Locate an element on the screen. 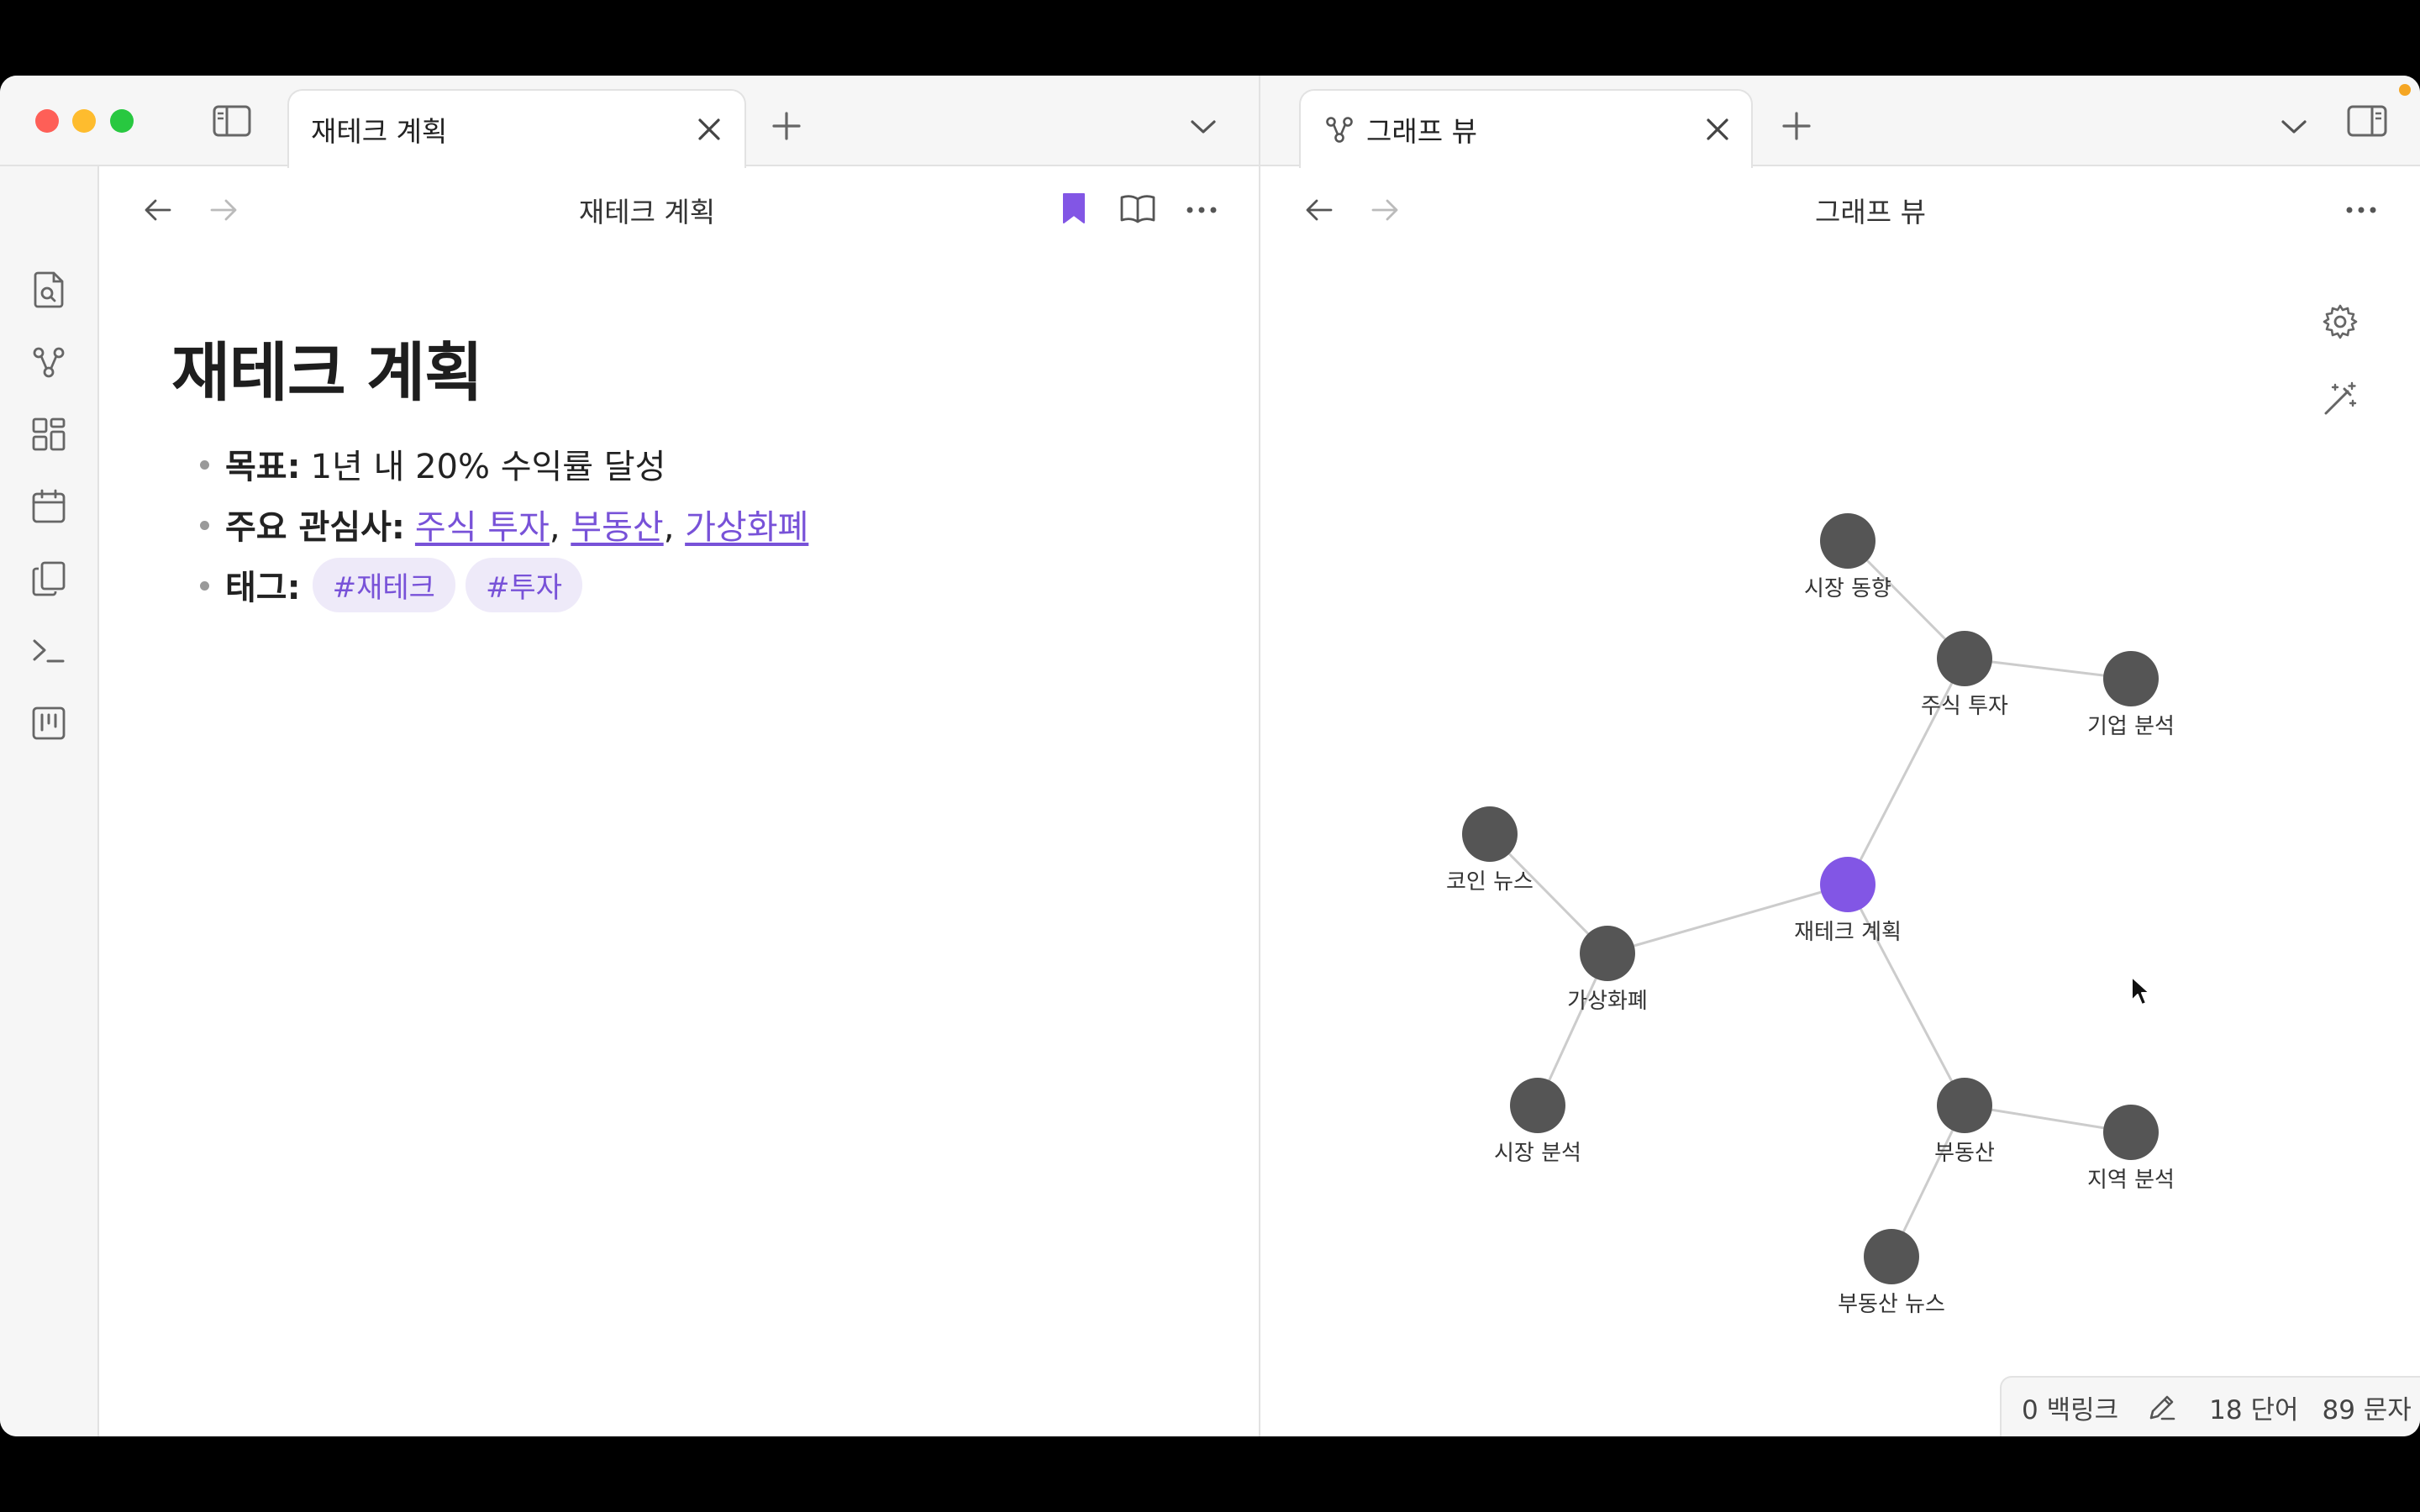 This screenshot has height=1512, width=2420. graph-node: 기업 분석 is located at coordinates (2131, 695).